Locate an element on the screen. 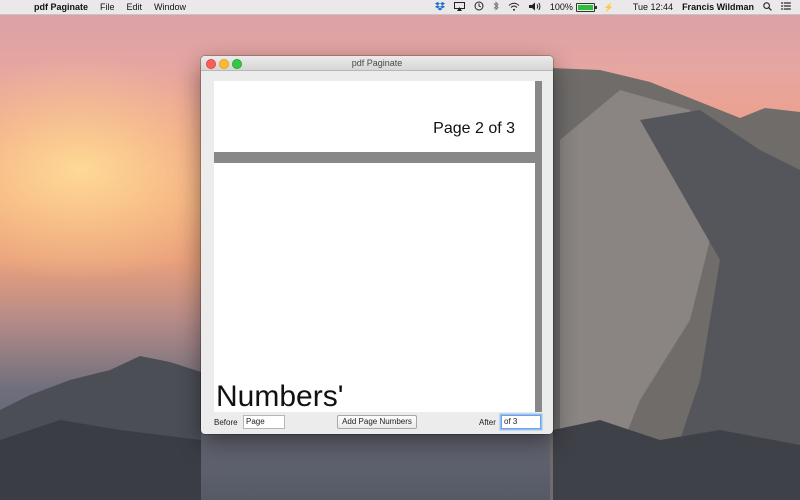 This screenshot has height=500, width=800. spotlight-search-icon is located at coordinates (767, 7).